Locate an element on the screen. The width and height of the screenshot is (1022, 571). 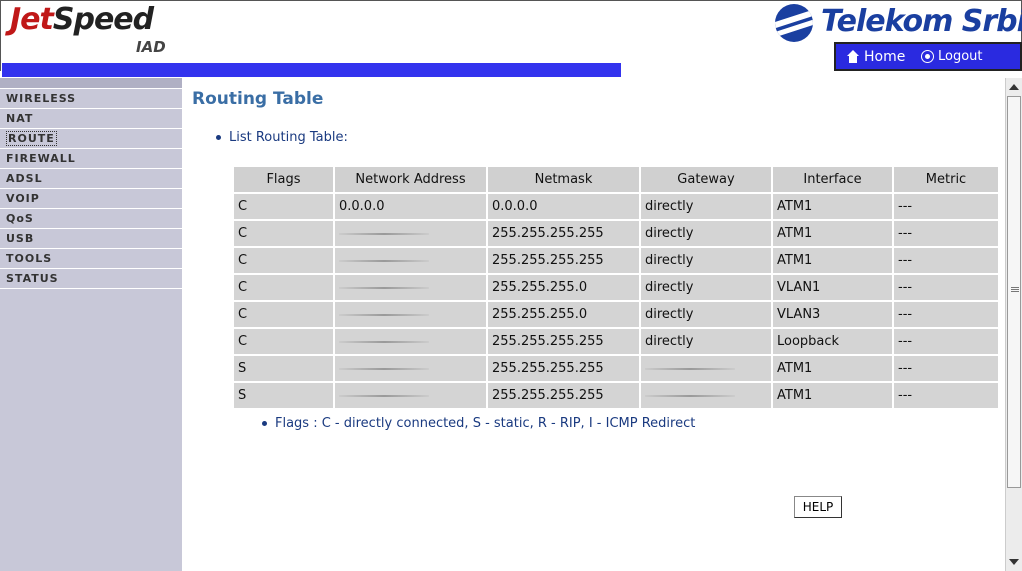
logout-link: Logout is located at coordinates (952, 56).